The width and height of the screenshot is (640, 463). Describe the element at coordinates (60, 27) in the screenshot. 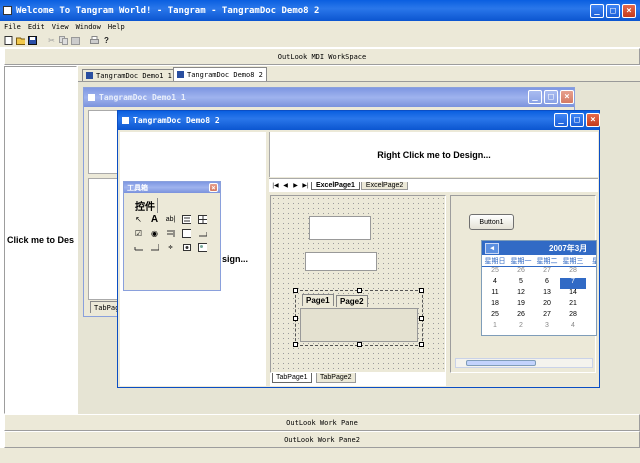

I see `menu-view: View` at that location.